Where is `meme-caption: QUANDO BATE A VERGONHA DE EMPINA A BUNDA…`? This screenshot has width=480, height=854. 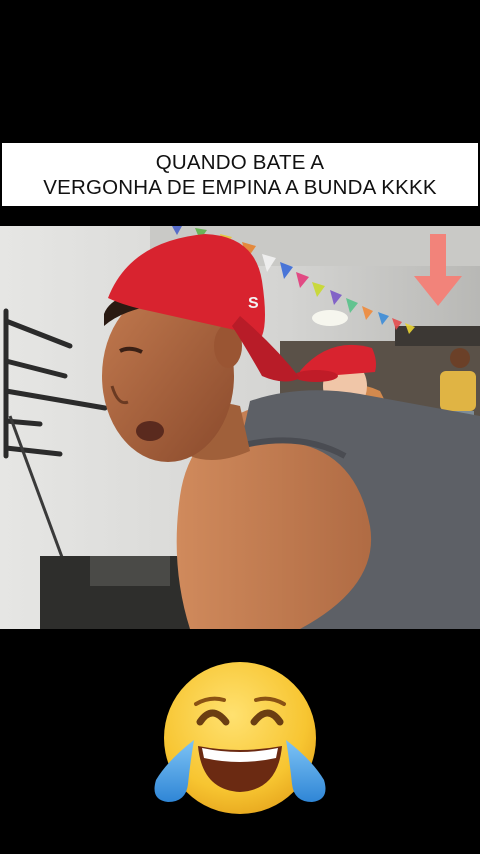
meme-caption: QUANDO BATE A VERGONHA DE EMPINA A BUNDA… is located at coordinates (240, 174).